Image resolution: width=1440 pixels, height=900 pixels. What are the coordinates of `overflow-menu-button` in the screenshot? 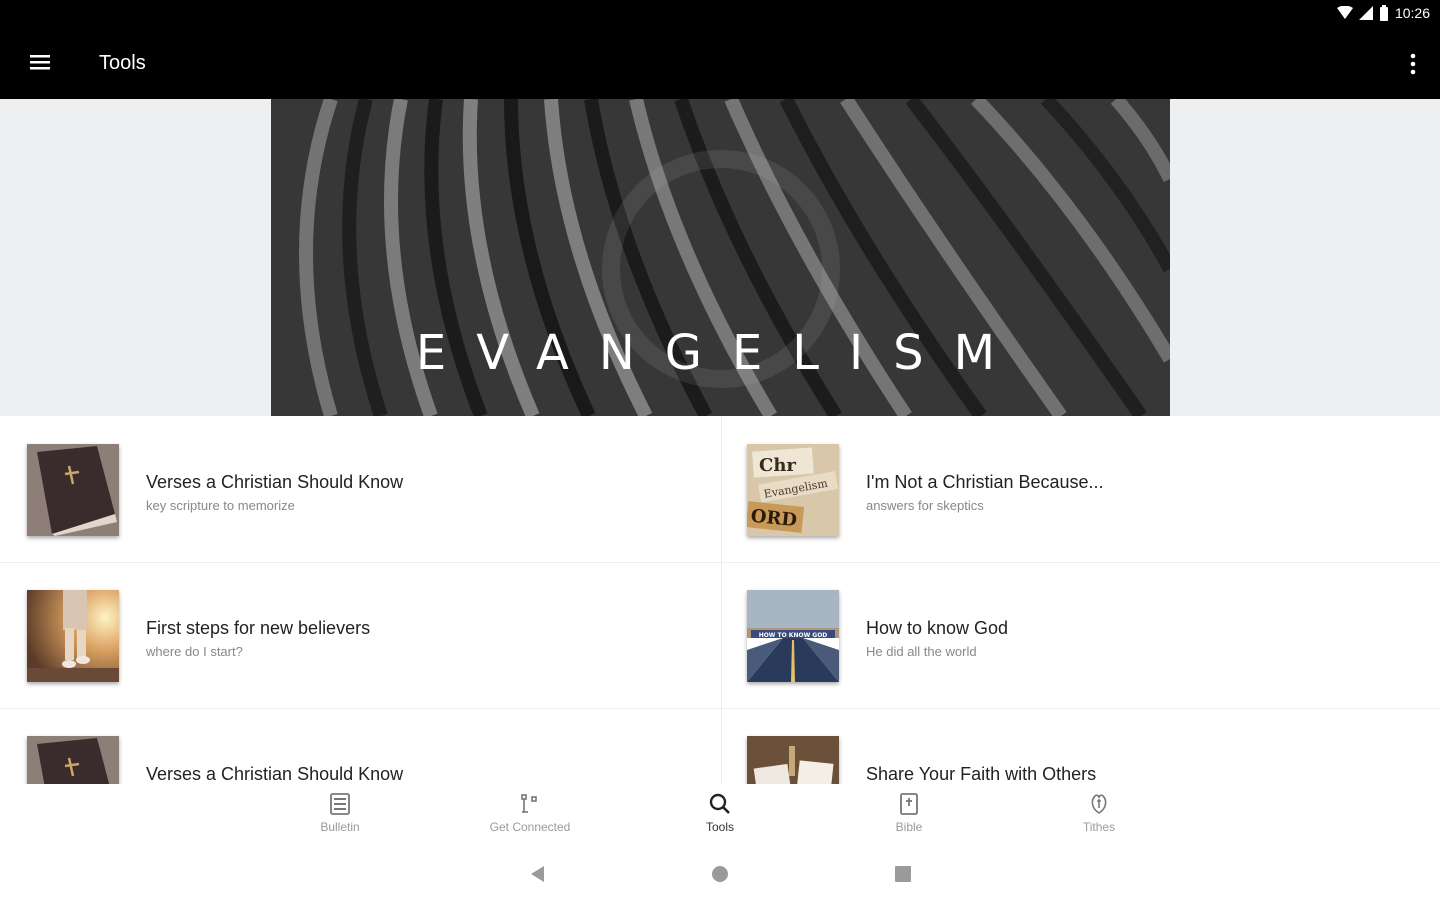 It's located at (1413, 64).